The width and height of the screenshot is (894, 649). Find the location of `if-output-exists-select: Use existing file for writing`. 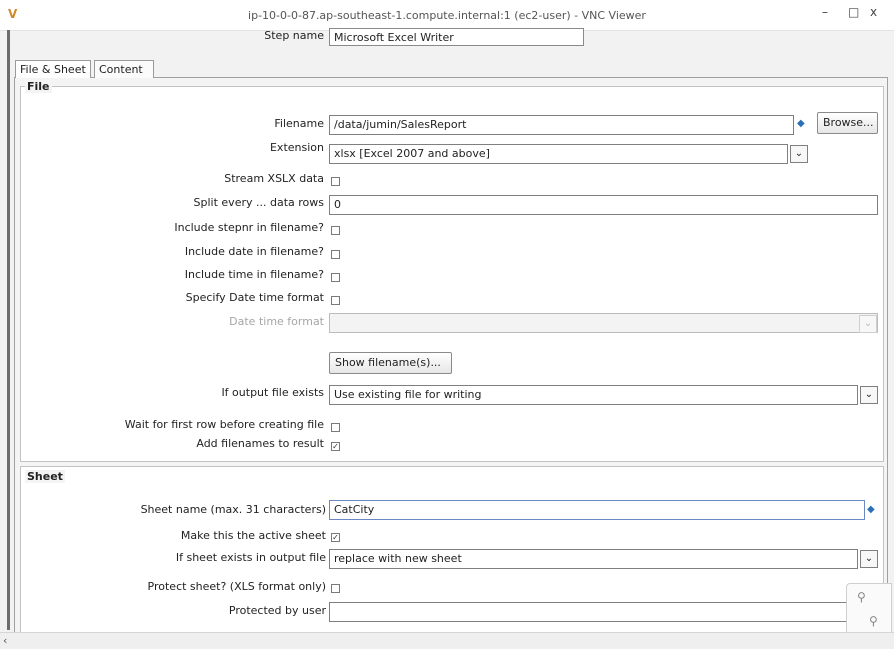

if-output-exists-select: Use existing file for writing is located at coordinates (593, 395).